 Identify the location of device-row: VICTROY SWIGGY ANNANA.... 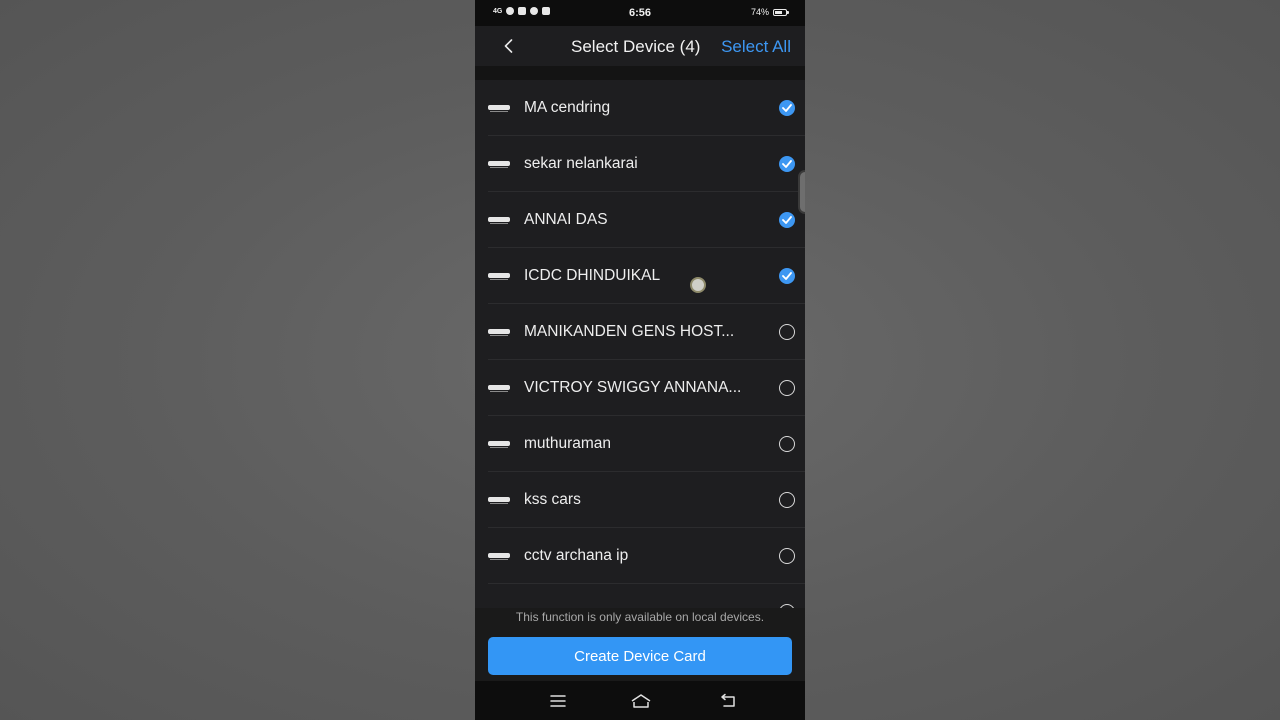
(640, 388).